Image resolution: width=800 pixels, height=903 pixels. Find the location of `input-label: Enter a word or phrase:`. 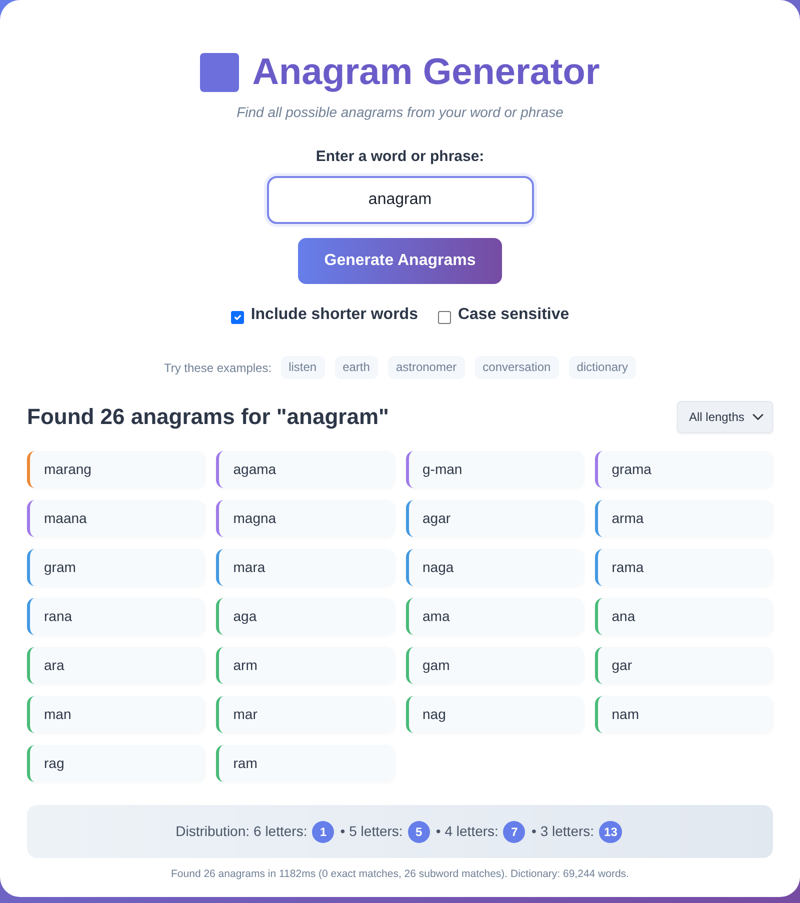

input-label: Enter a word or phrase: is located at coordinates (400, 157).